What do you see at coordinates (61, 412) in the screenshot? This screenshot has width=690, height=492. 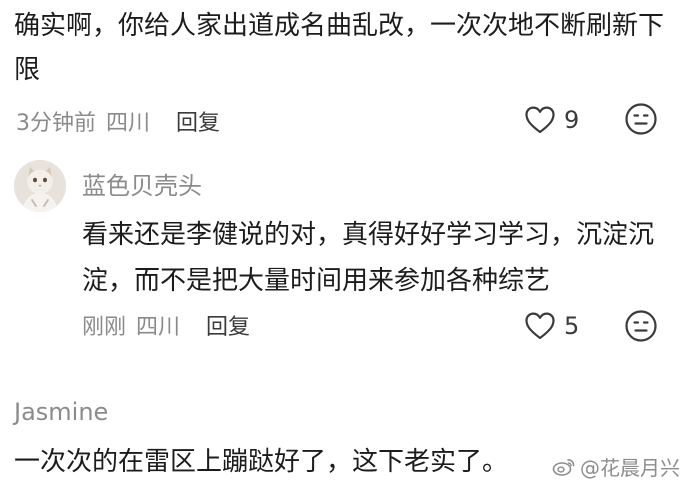 I see `comment-author-name: Jasmine` at bounding box center [61, 412].